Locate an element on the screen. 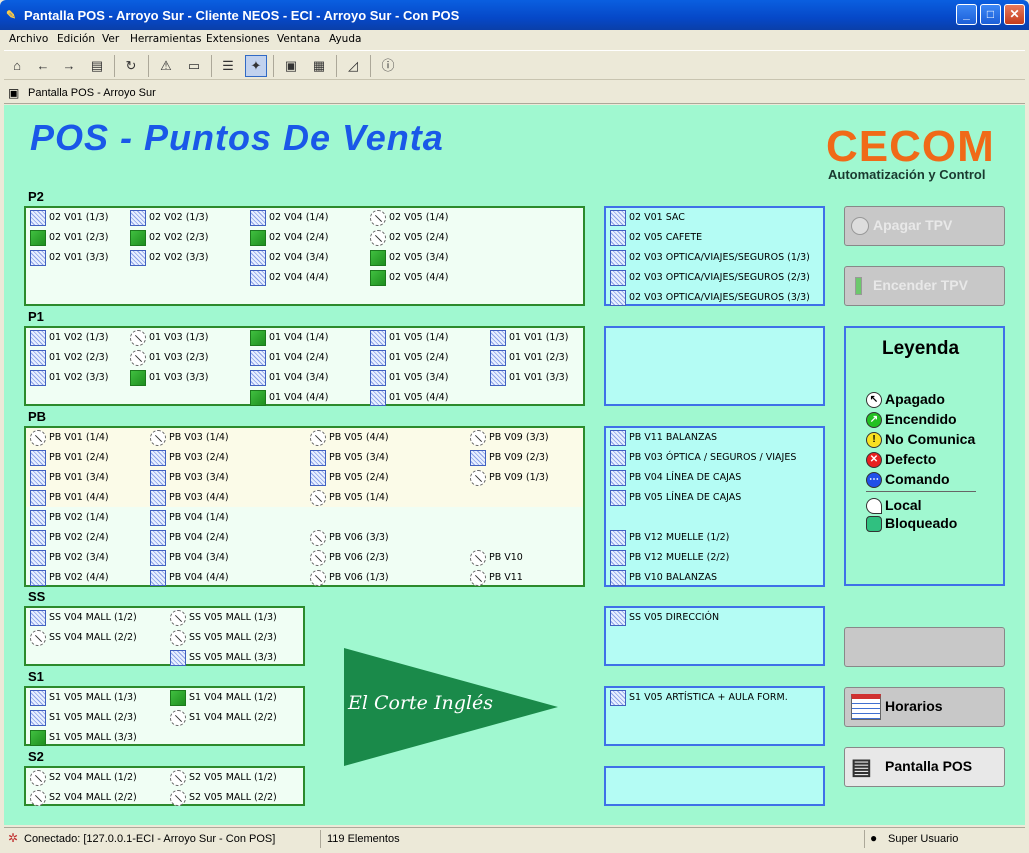 This screenshot has width=1029, height=853. window-icon: ▭ is located at coordinates (194, 66).